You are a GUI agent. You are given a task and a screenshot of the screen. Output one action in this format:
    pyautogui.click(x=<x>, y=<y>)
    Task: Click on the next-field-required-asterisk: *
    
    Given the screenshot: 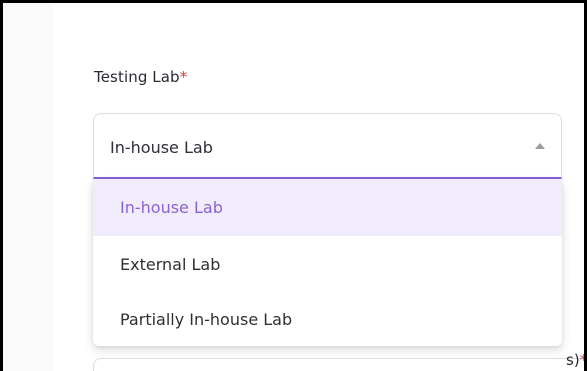 What is the action you would take?
    pyautogui.click(x=583, y=360)
    